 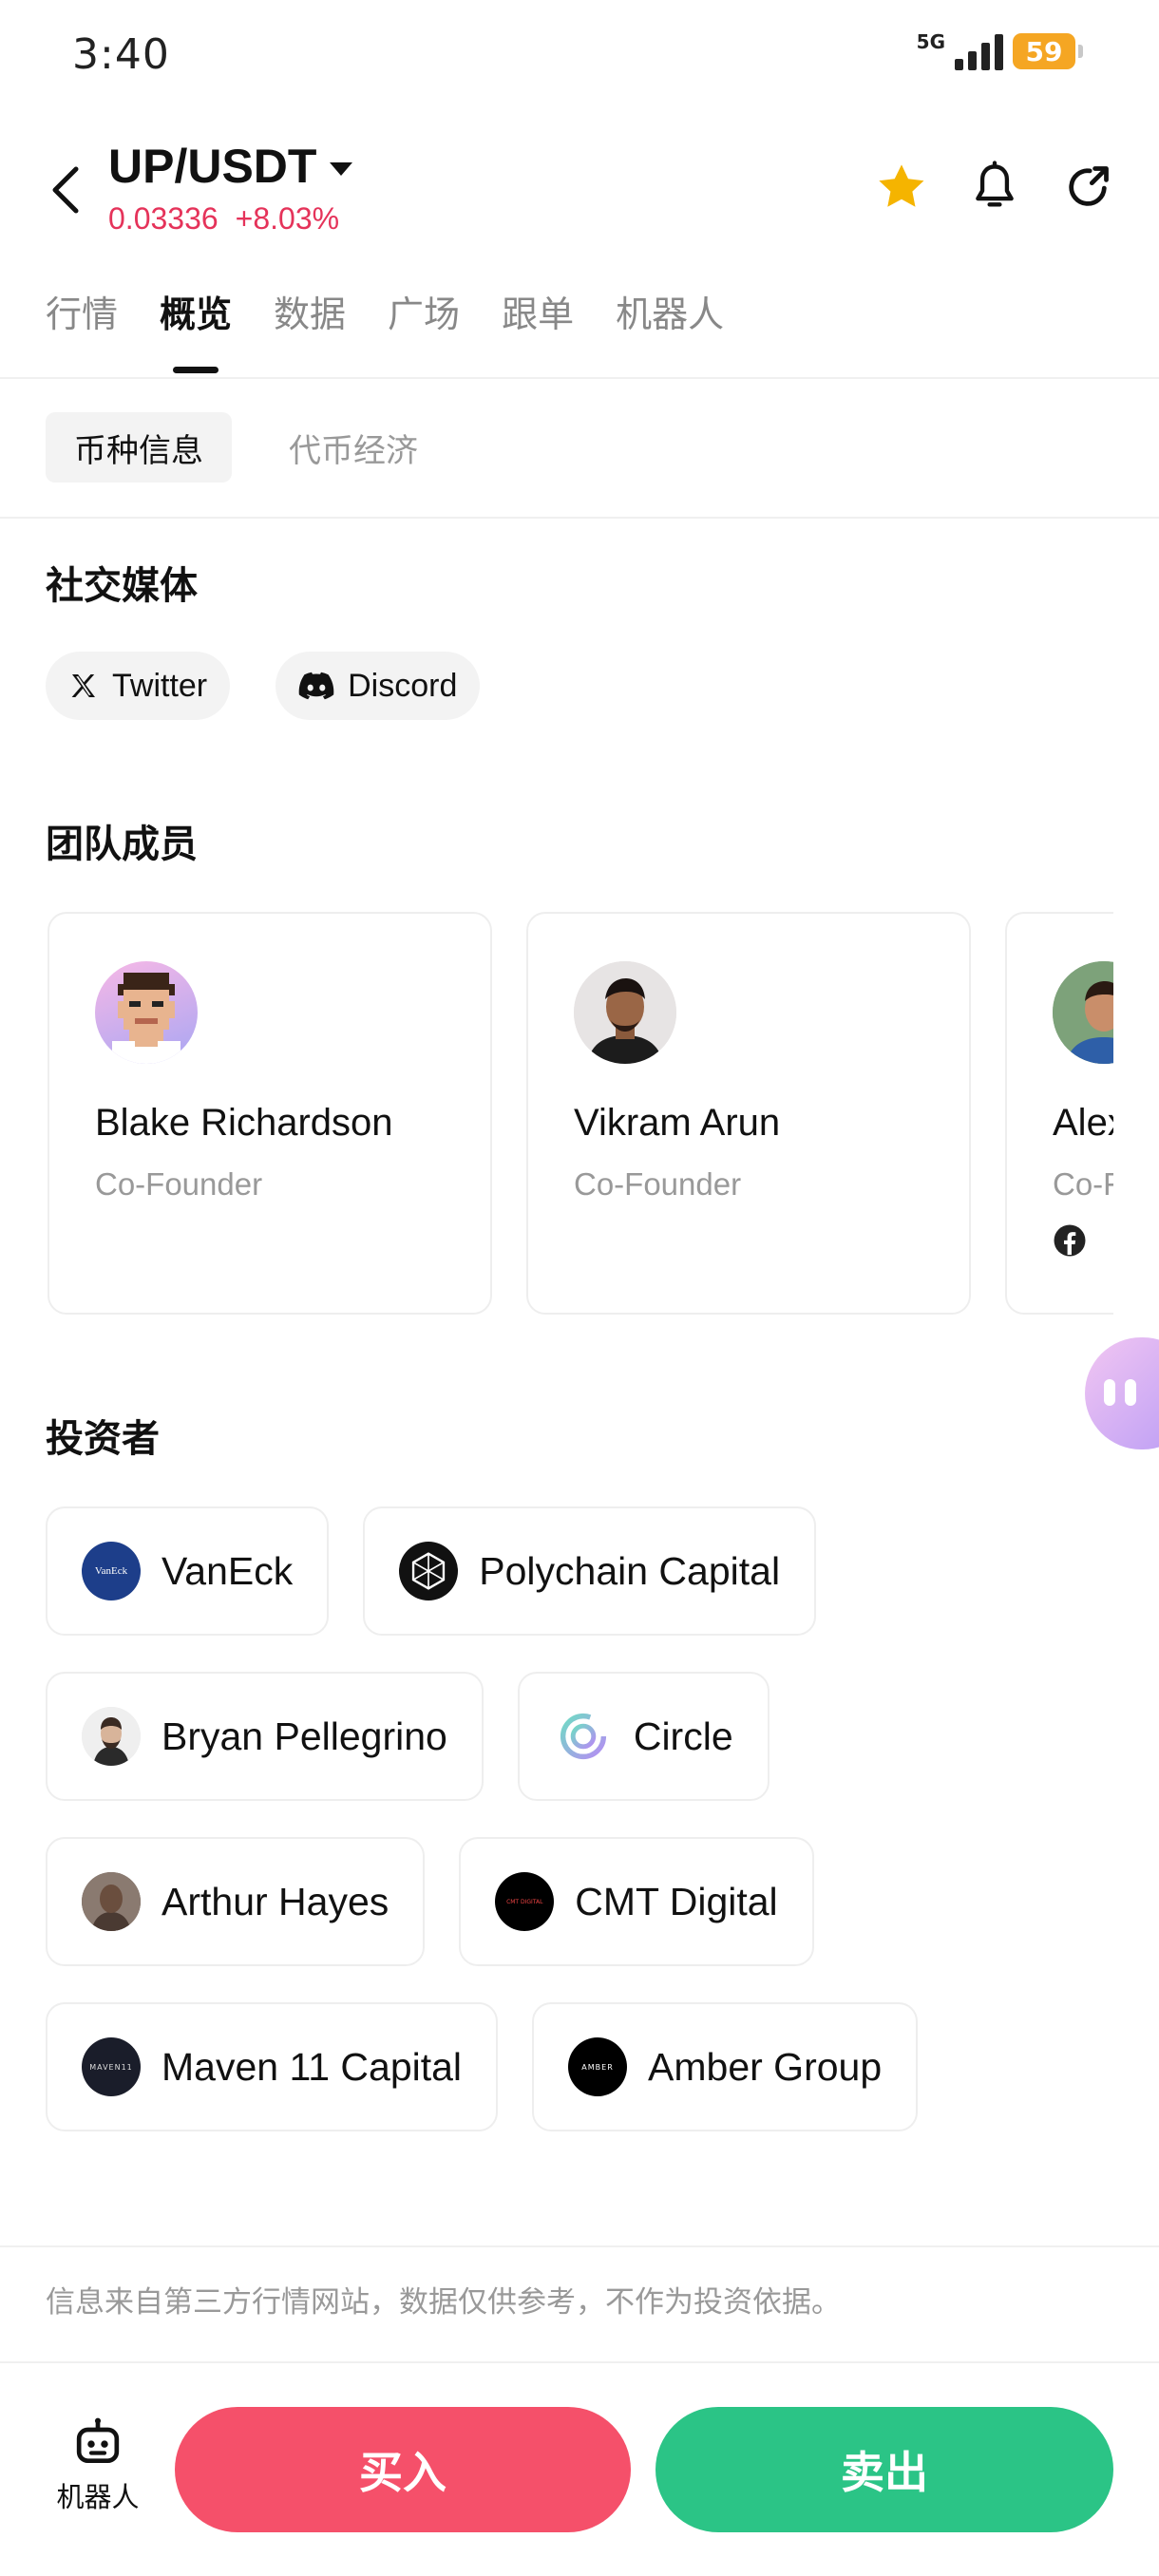 I want to click on battery-icon: 59, so click(x=1048, y=51).